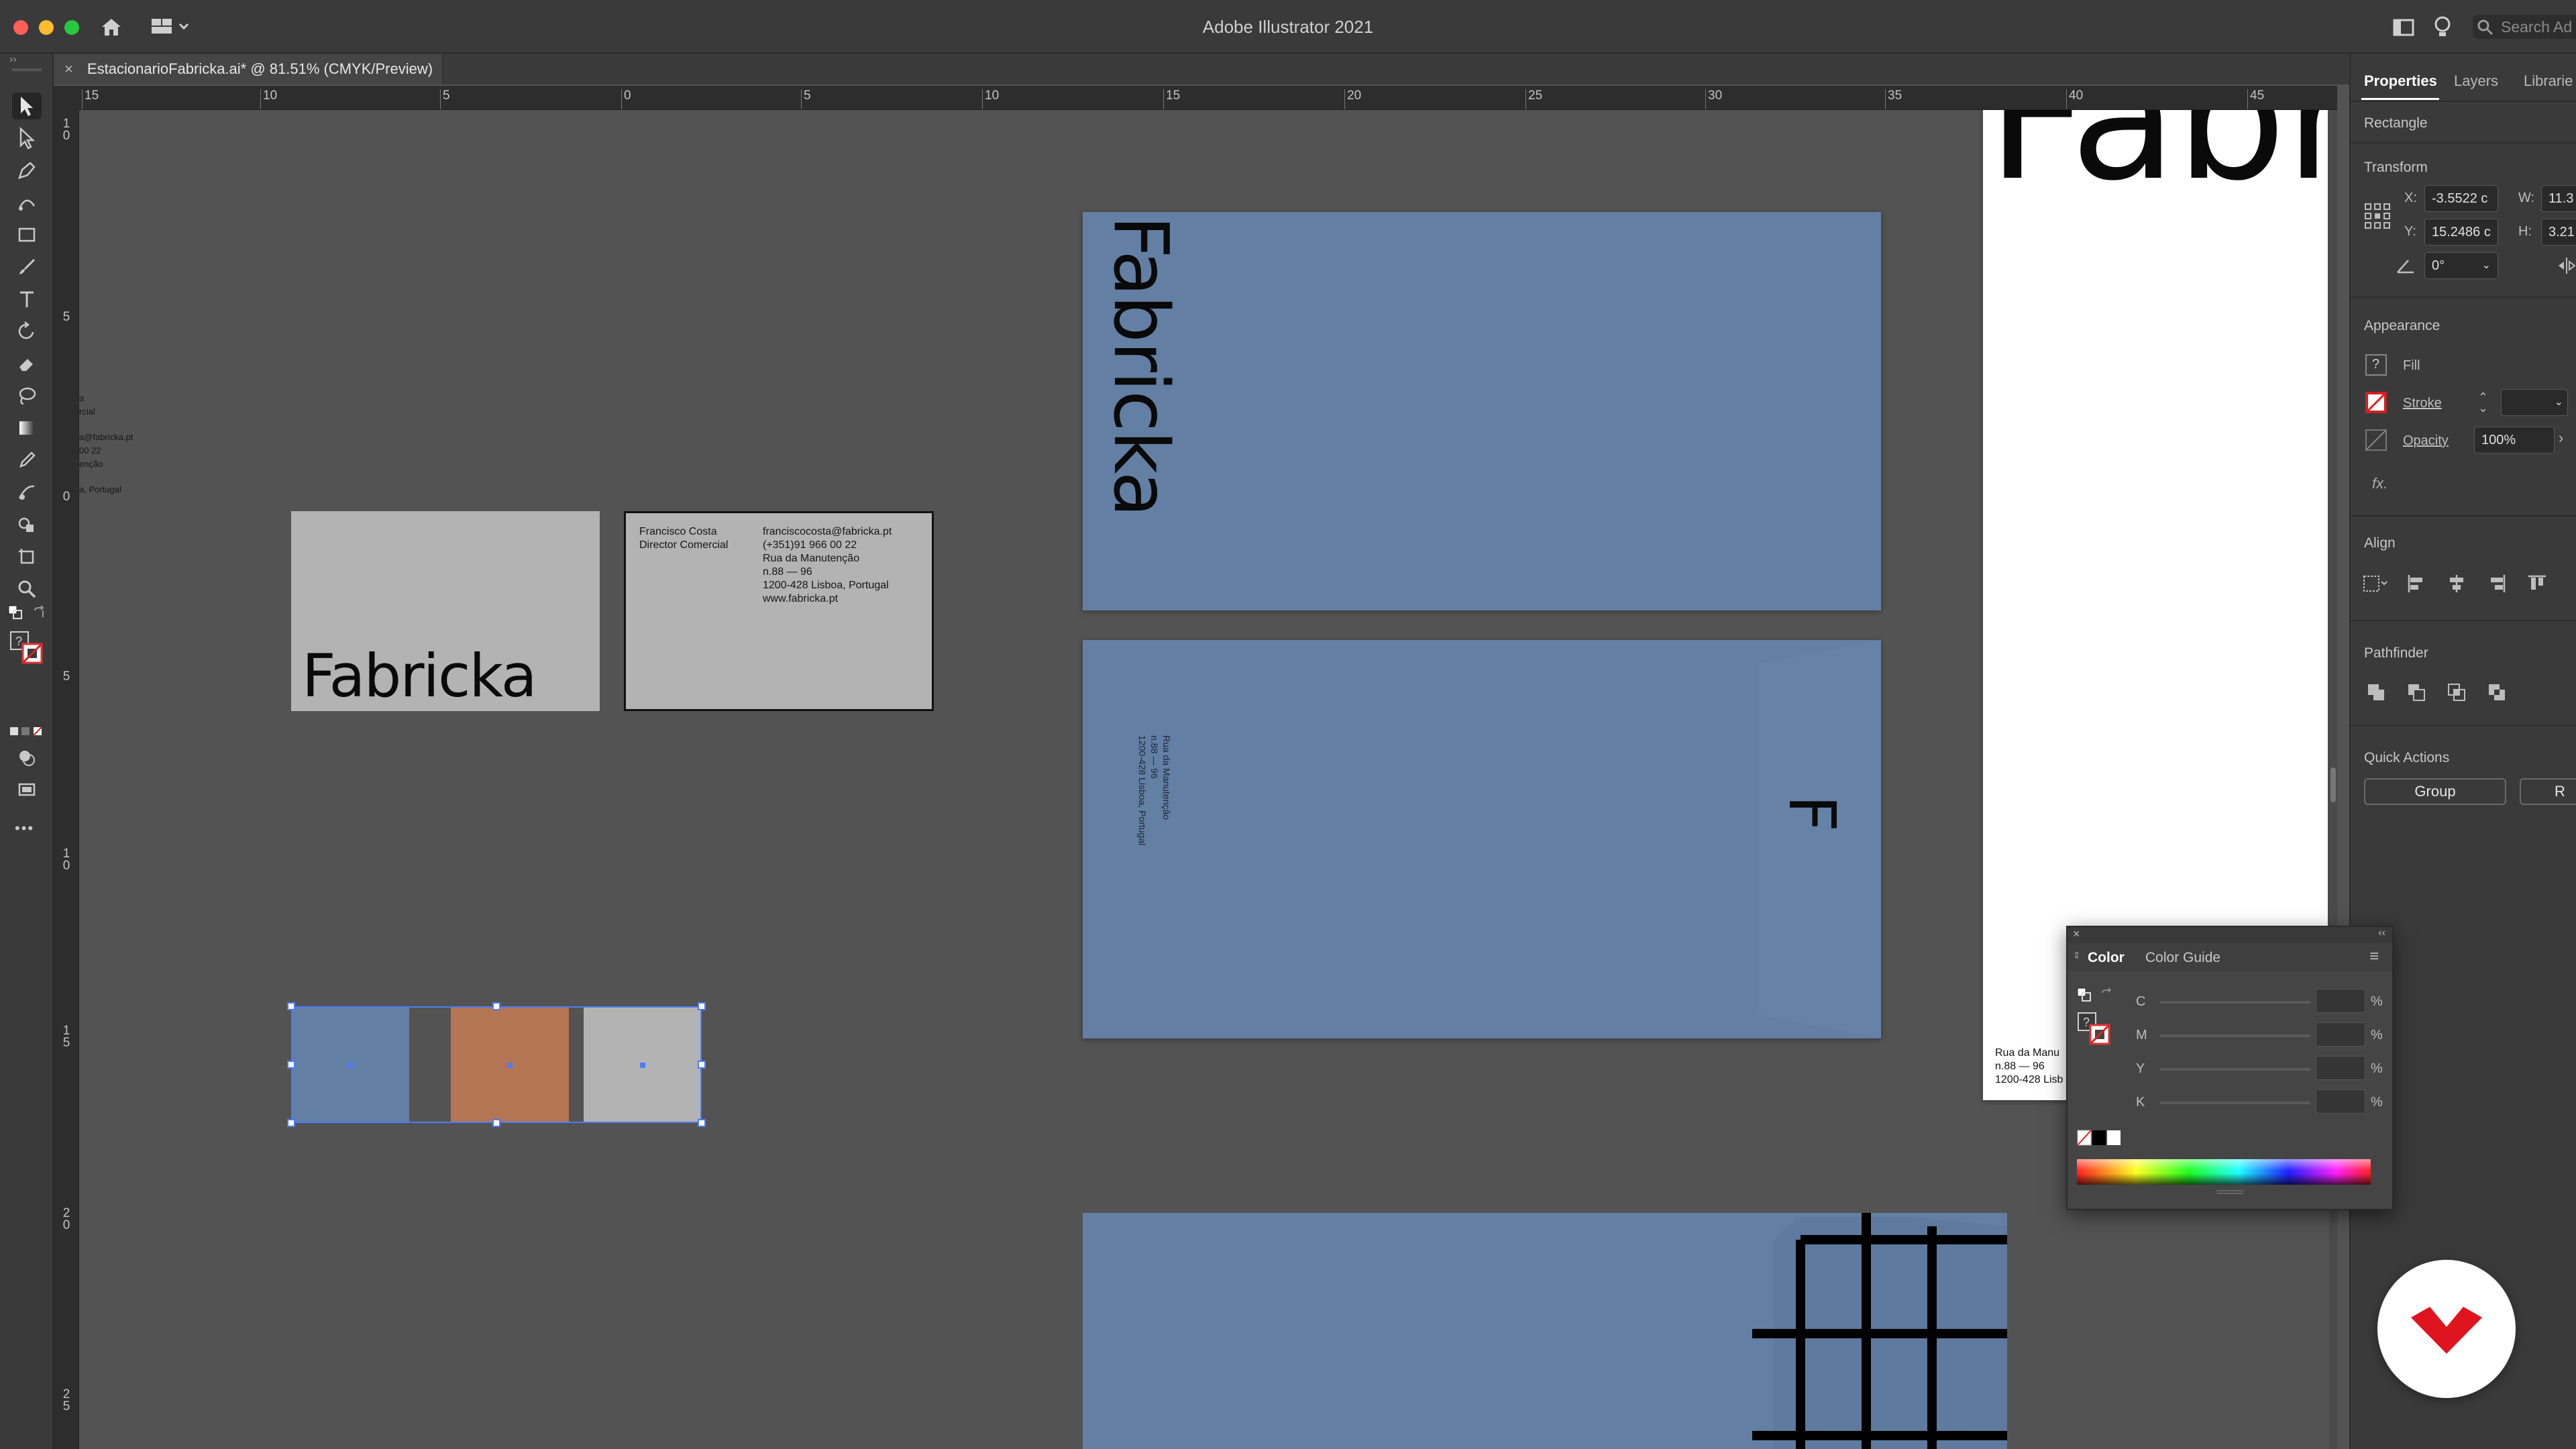 The height and width of the screenshot is (1449, 2576). I want to click on group-button: Group, so click(2435, 791).